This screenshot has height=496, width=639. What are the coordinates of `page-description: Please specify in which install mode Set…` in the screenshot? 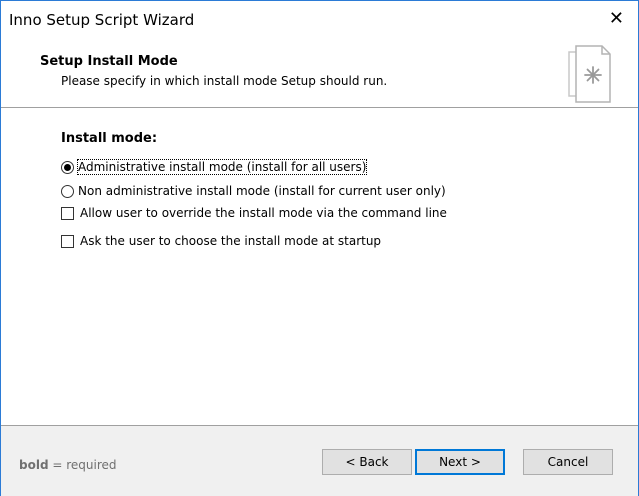 It's located at (224, 81).